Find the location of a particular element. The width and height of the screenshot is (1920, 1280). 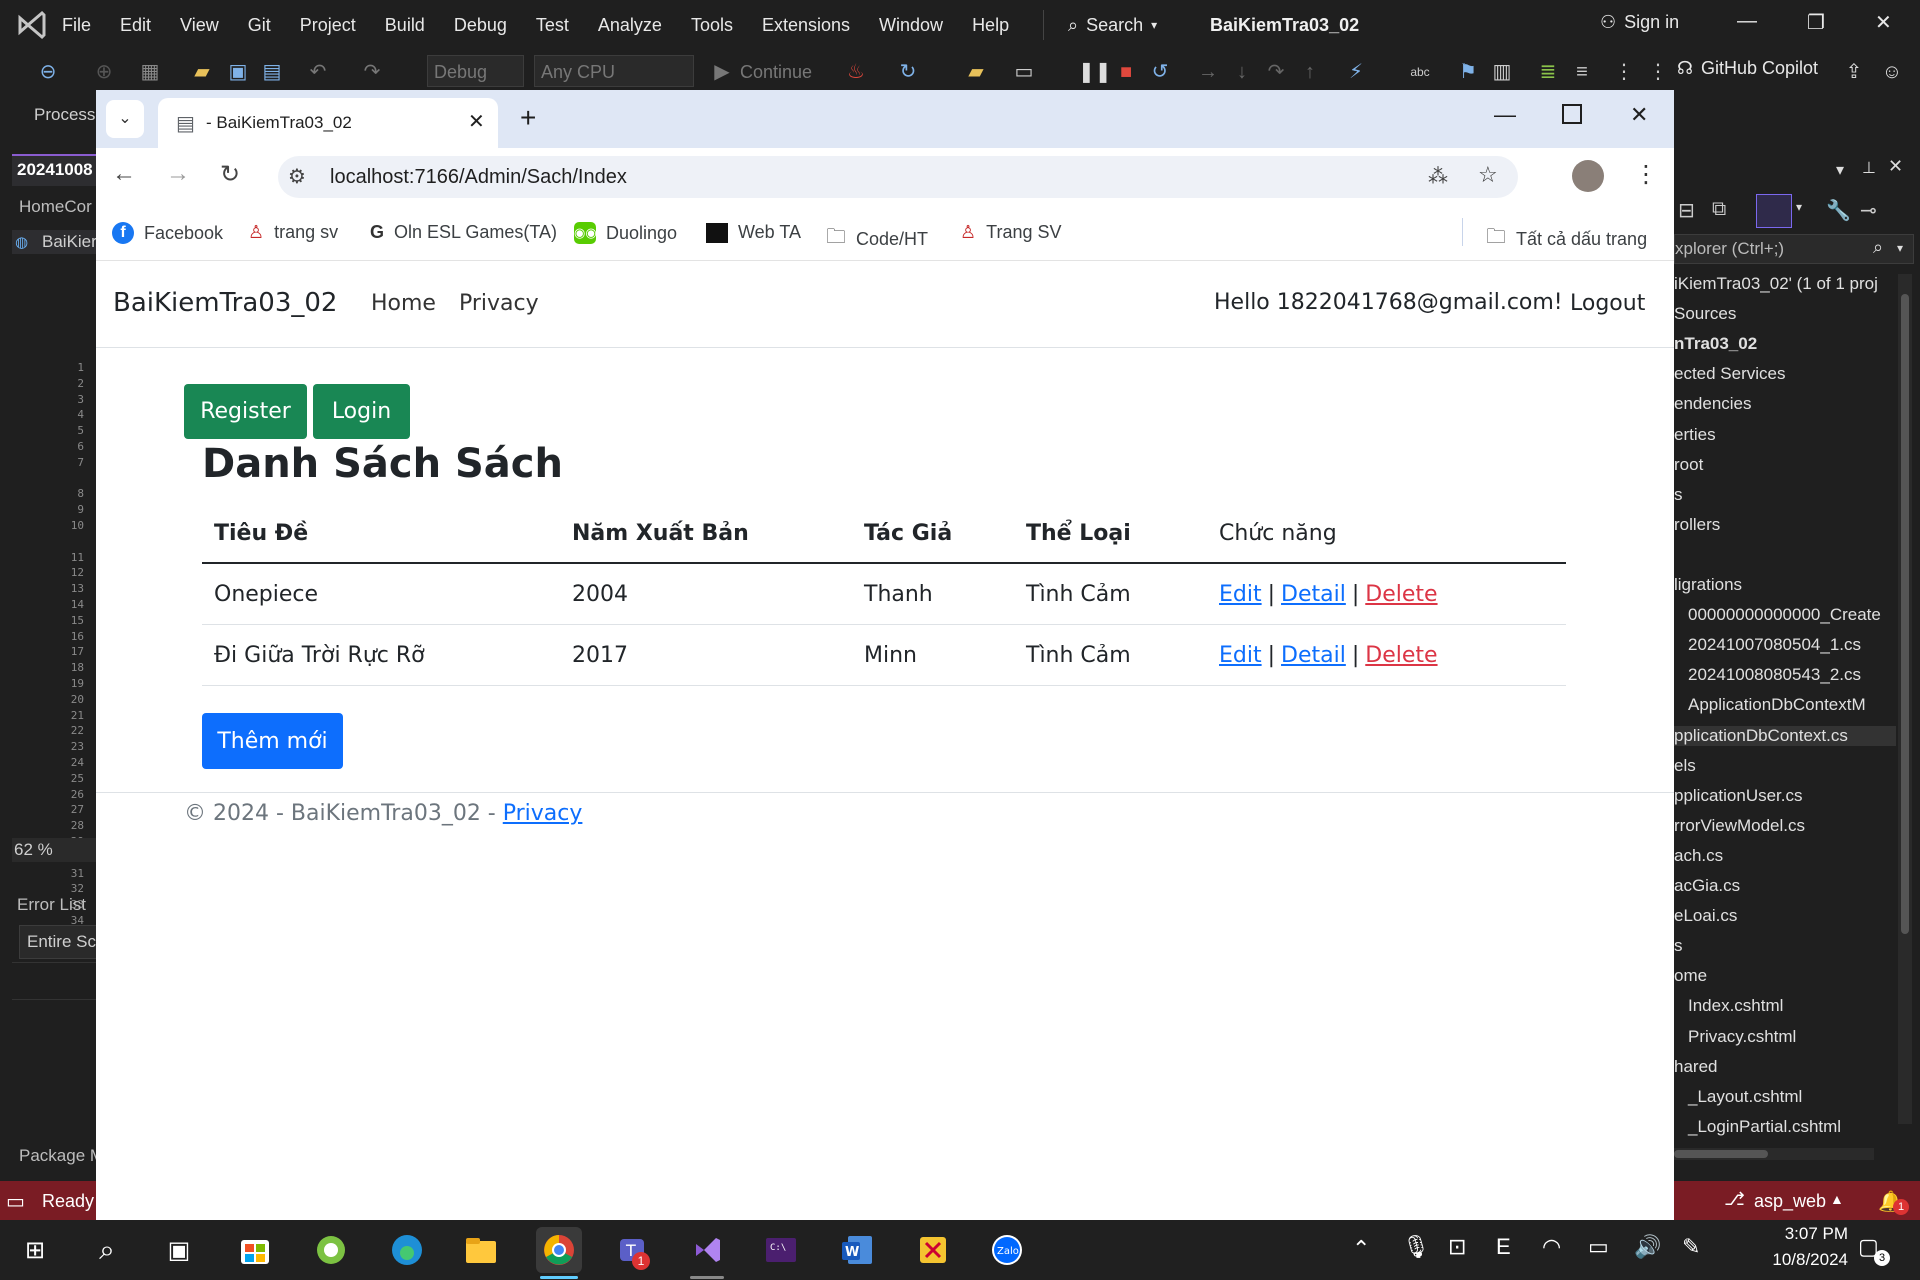

word-icon: W is located at coordinates (857, 1250).